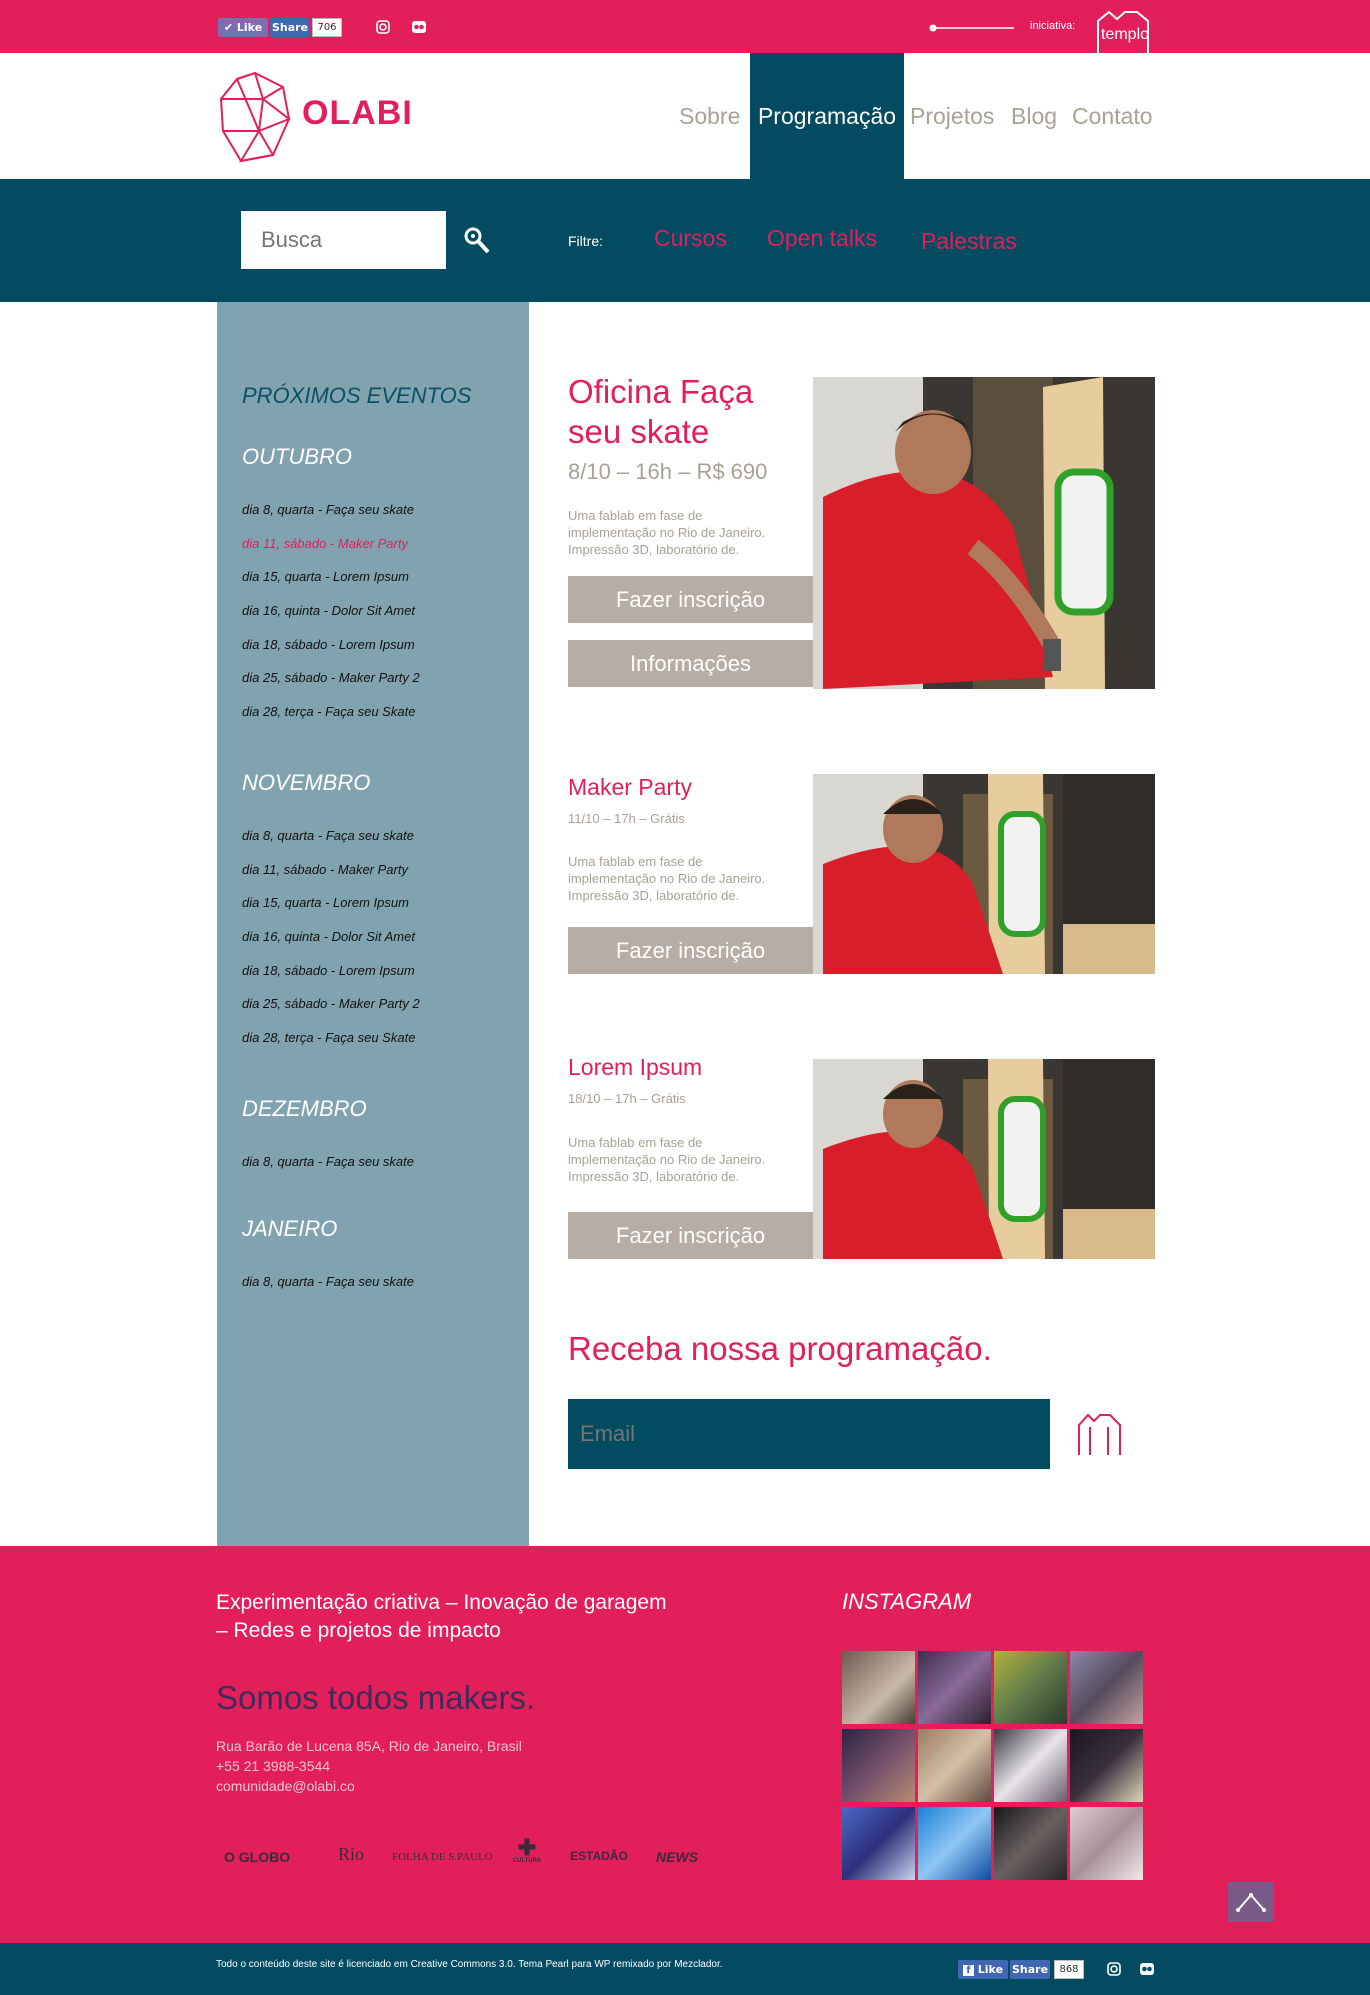 The image size is (1370, 1995). What do you see at coordinates (1035, 116) in the screenshot?
I see `nav-blog: Blog` at bounding box center [1035, 116].